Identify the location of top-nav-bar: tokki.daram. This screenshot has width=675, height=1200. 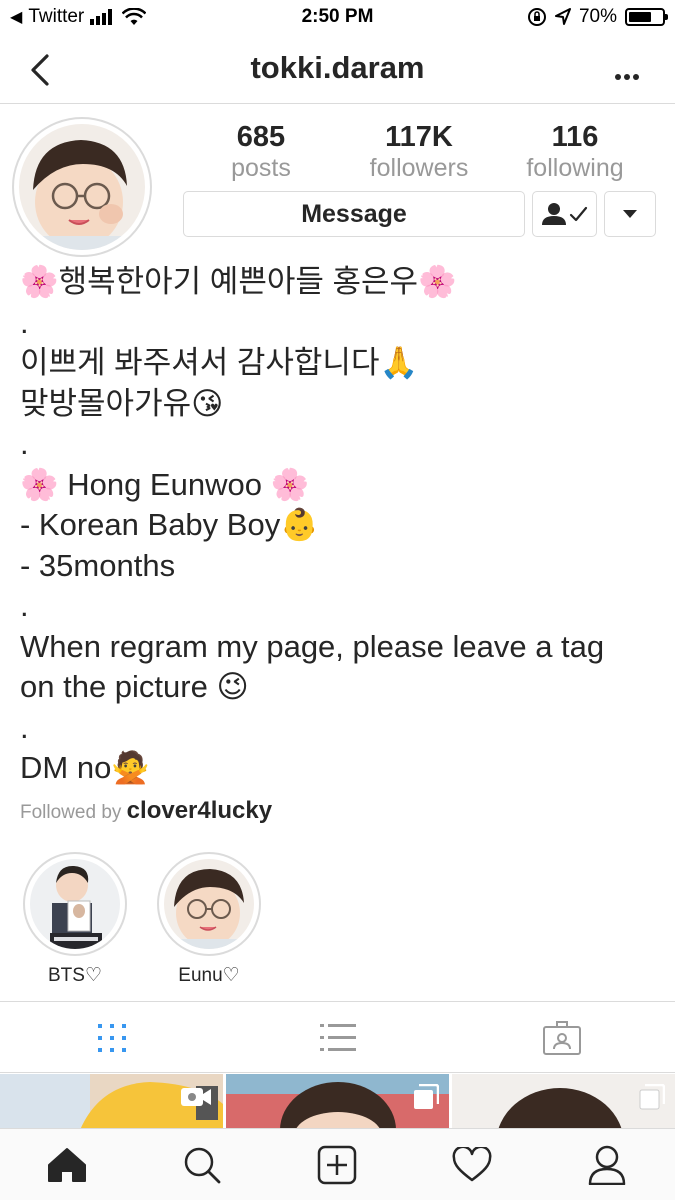
(337, 70).